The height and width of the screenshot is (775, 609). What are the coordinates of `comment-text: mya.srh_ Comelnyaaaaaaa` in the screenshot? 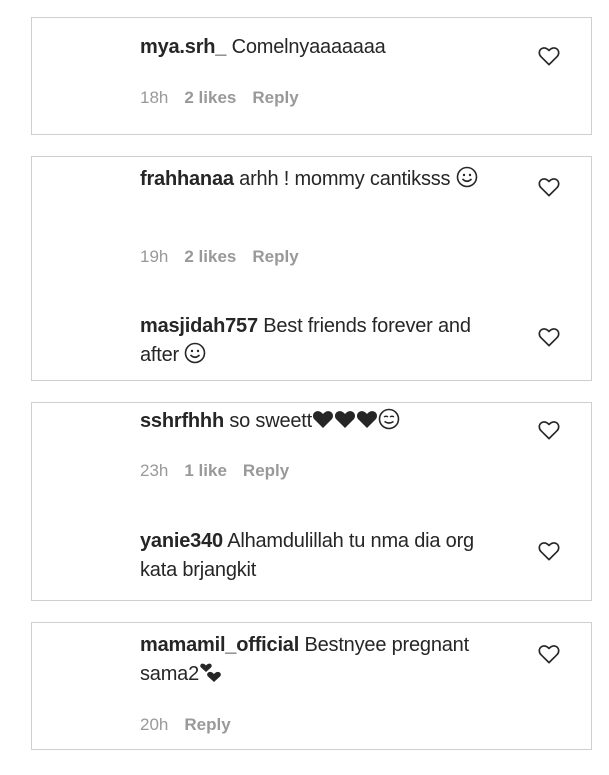 It's located at (325, 47).